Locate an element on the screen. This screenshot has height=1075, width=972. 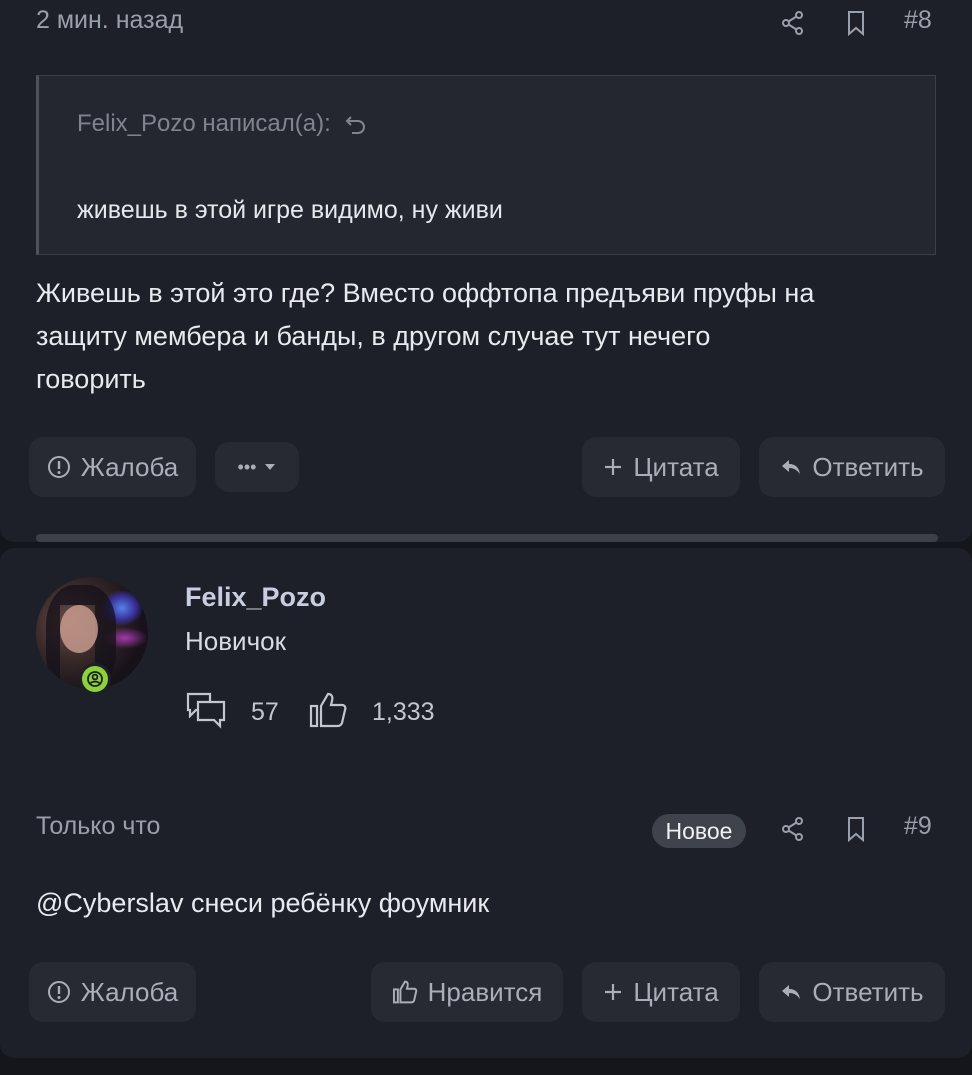
like-button: Нравится is located at coordinates (467, 992).